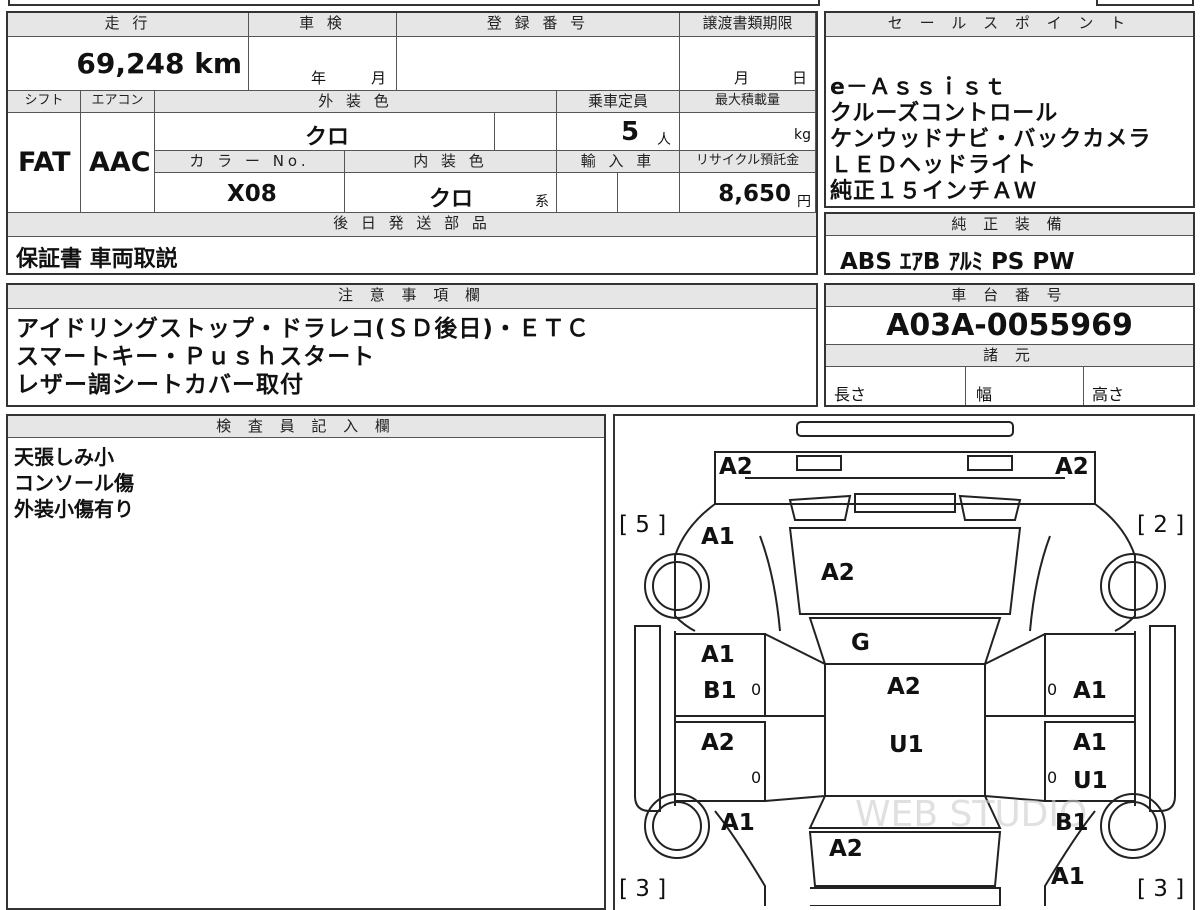  Describe the element at coordinates (738, 823) in the screenshot. I see `mark-left-rear-fender: A1` at that location.